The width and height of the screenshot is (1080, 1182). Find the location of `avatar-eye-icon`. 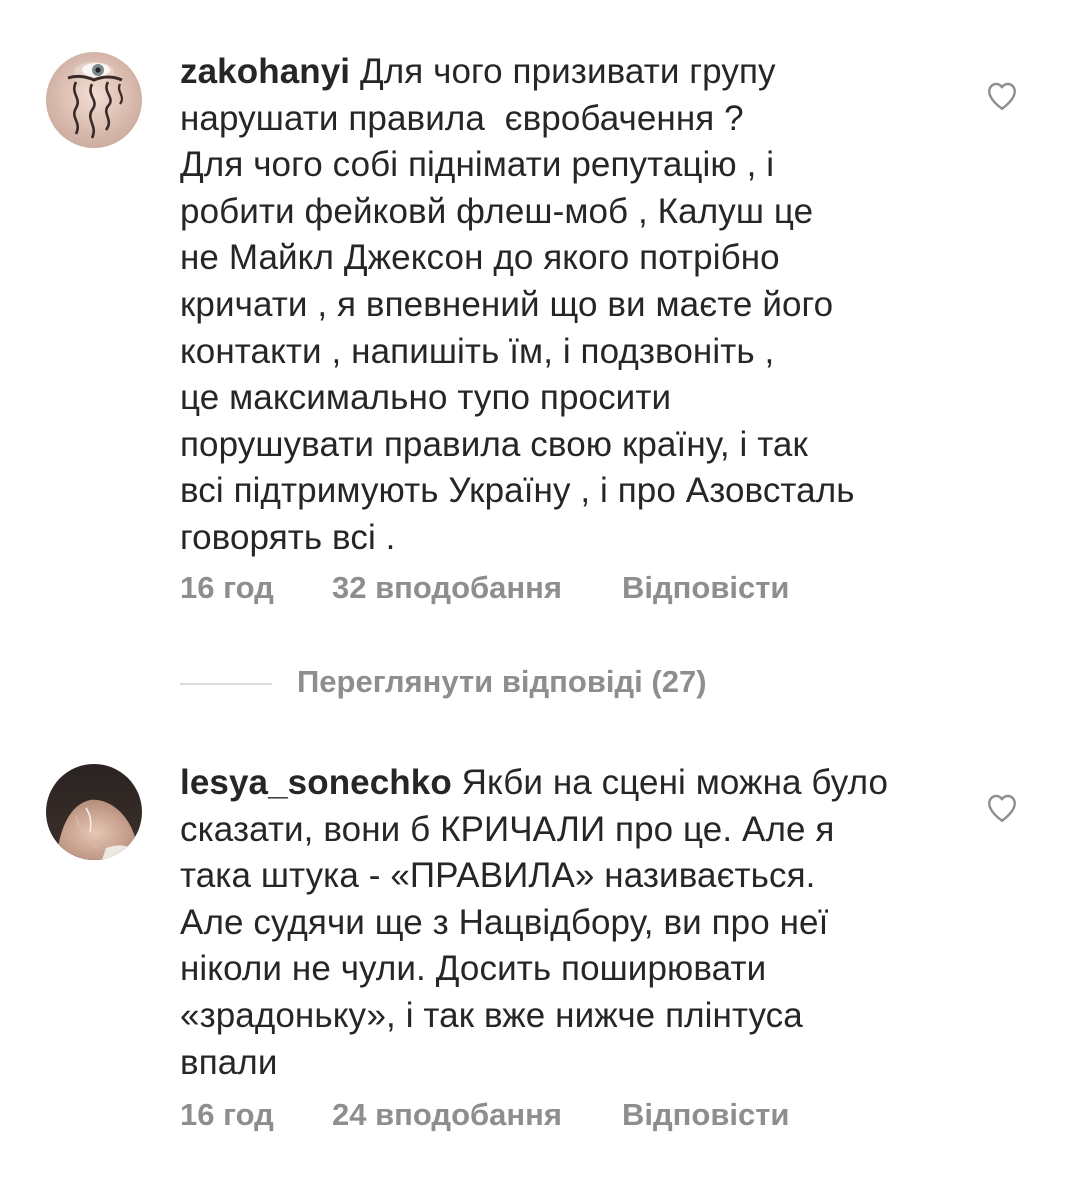

avatar-eye-icon is located at coordinates (94, 100).